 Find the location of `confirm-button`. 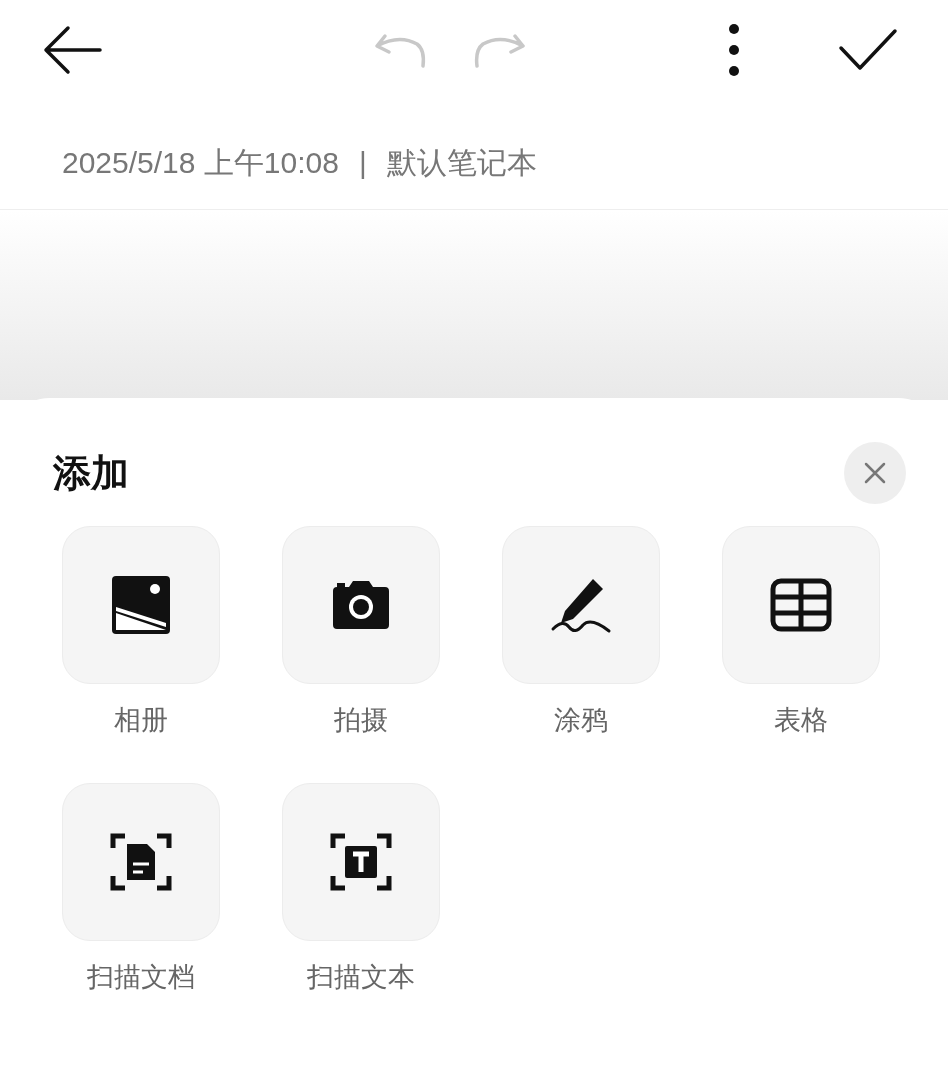

confirm-button is located at coordinates (868, 50).